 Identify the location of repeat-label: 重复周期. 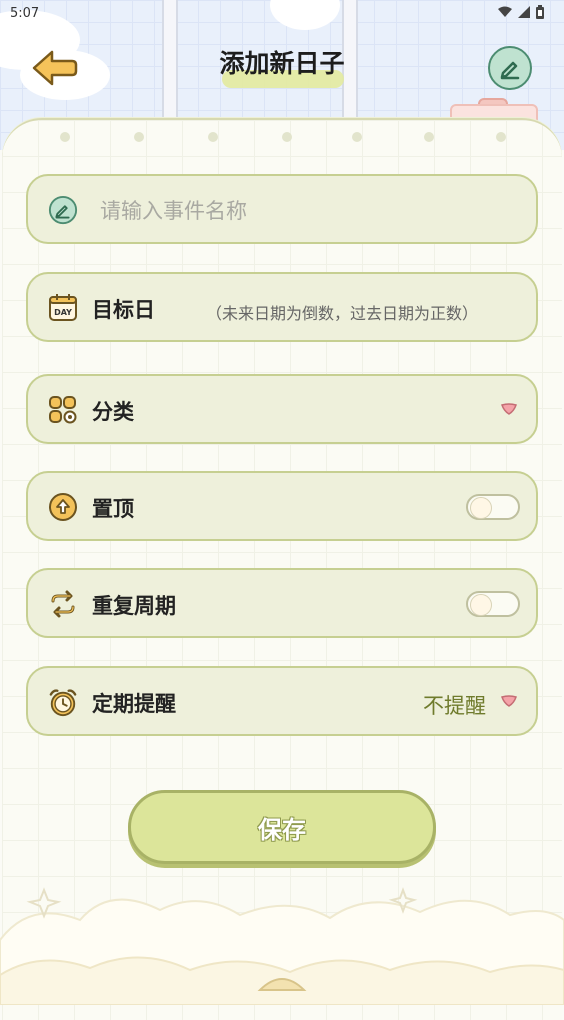
(134, 606).